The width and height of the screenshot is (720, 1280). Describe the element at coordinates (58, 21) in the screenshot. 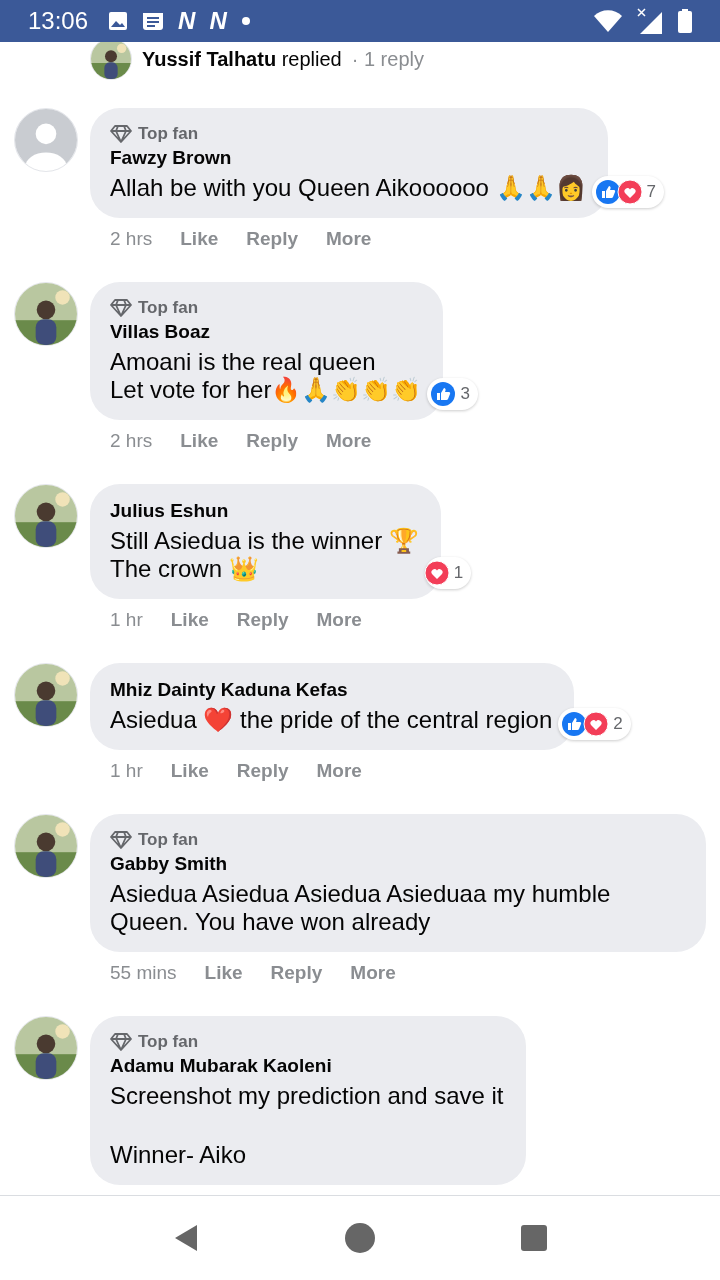

I see `clock: 13:06` at that location.